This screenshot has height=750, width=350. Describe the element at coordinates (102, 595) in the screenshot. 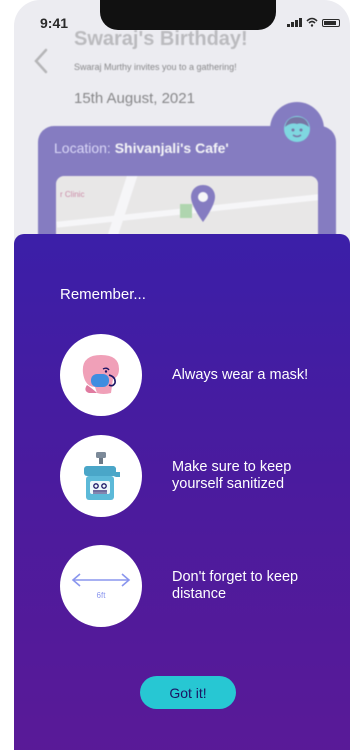

I see `distance-icon-label: 6ft` at that location.